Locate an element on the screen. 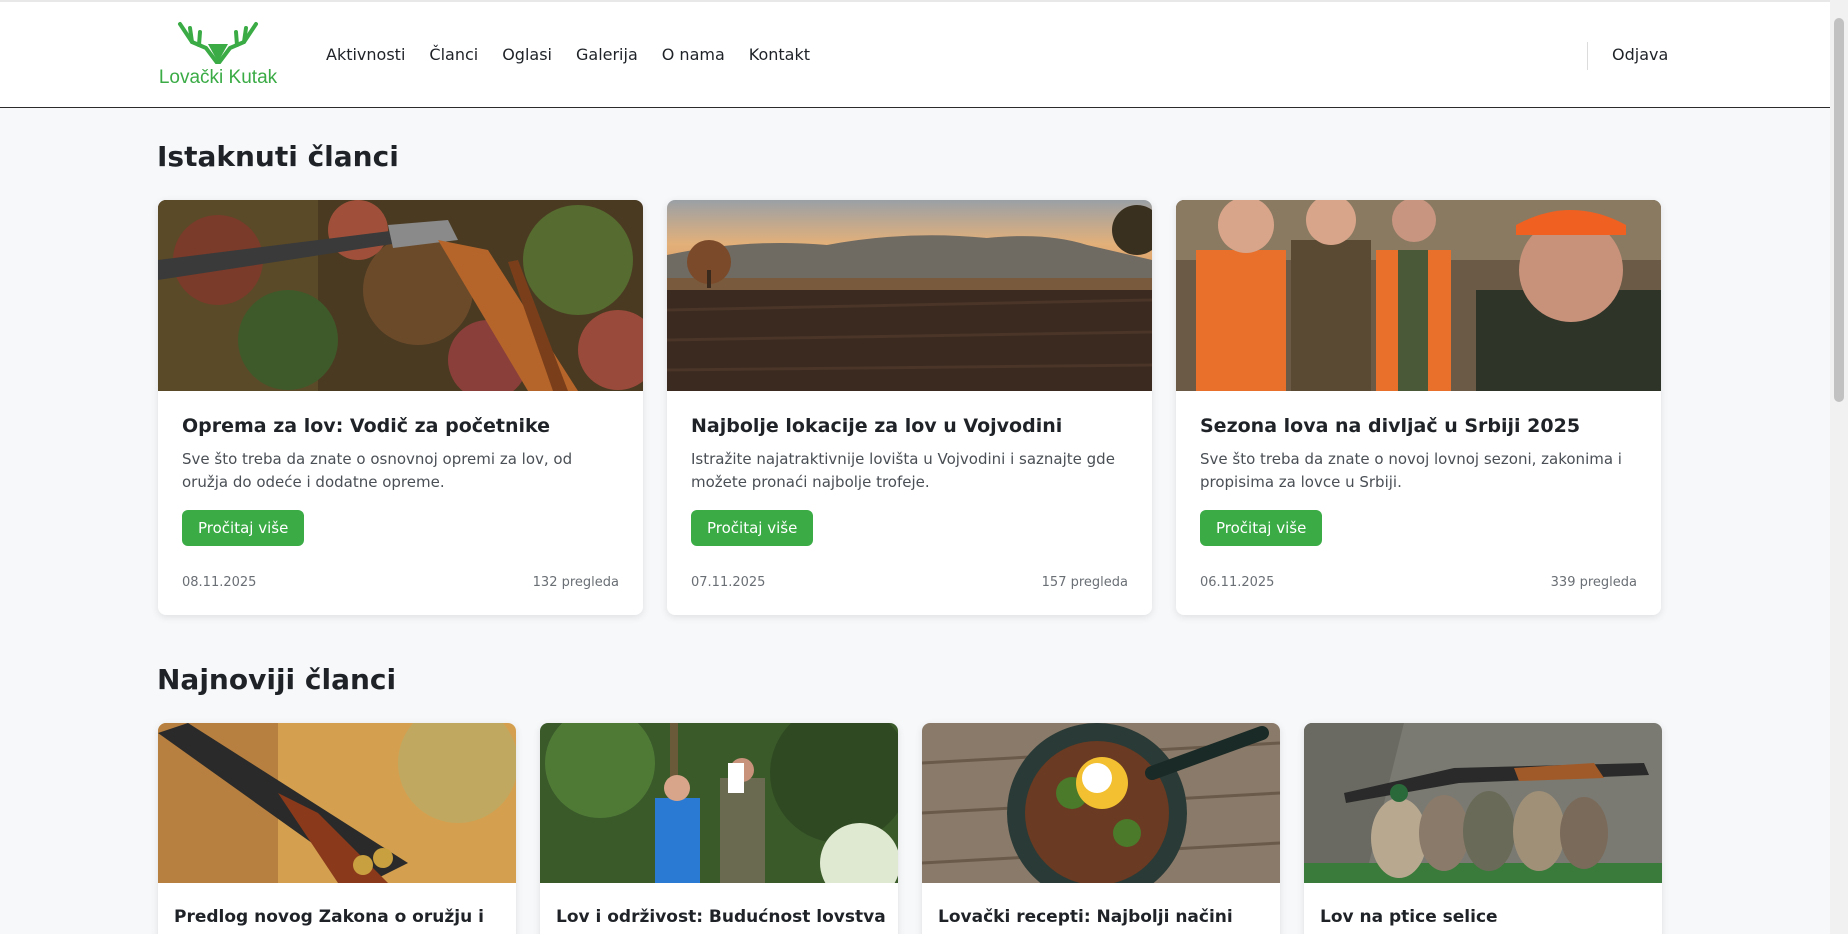 The width and height of the screenshot is (1848, 934). logo-text: Lovački Kutak is located at coordinates (218, 77).